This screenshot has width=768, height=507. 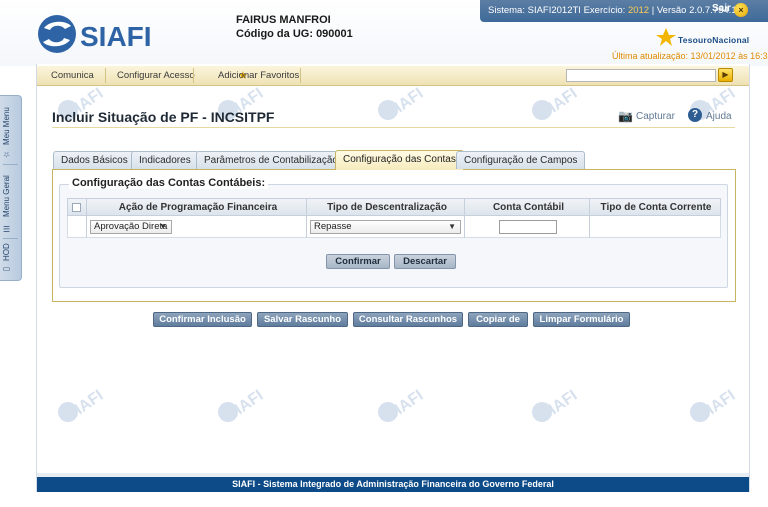 What do you see at coordinates (655, 116) in the screenshot?
I see `capture-link: Capturar` at bounding box center [655, 116].